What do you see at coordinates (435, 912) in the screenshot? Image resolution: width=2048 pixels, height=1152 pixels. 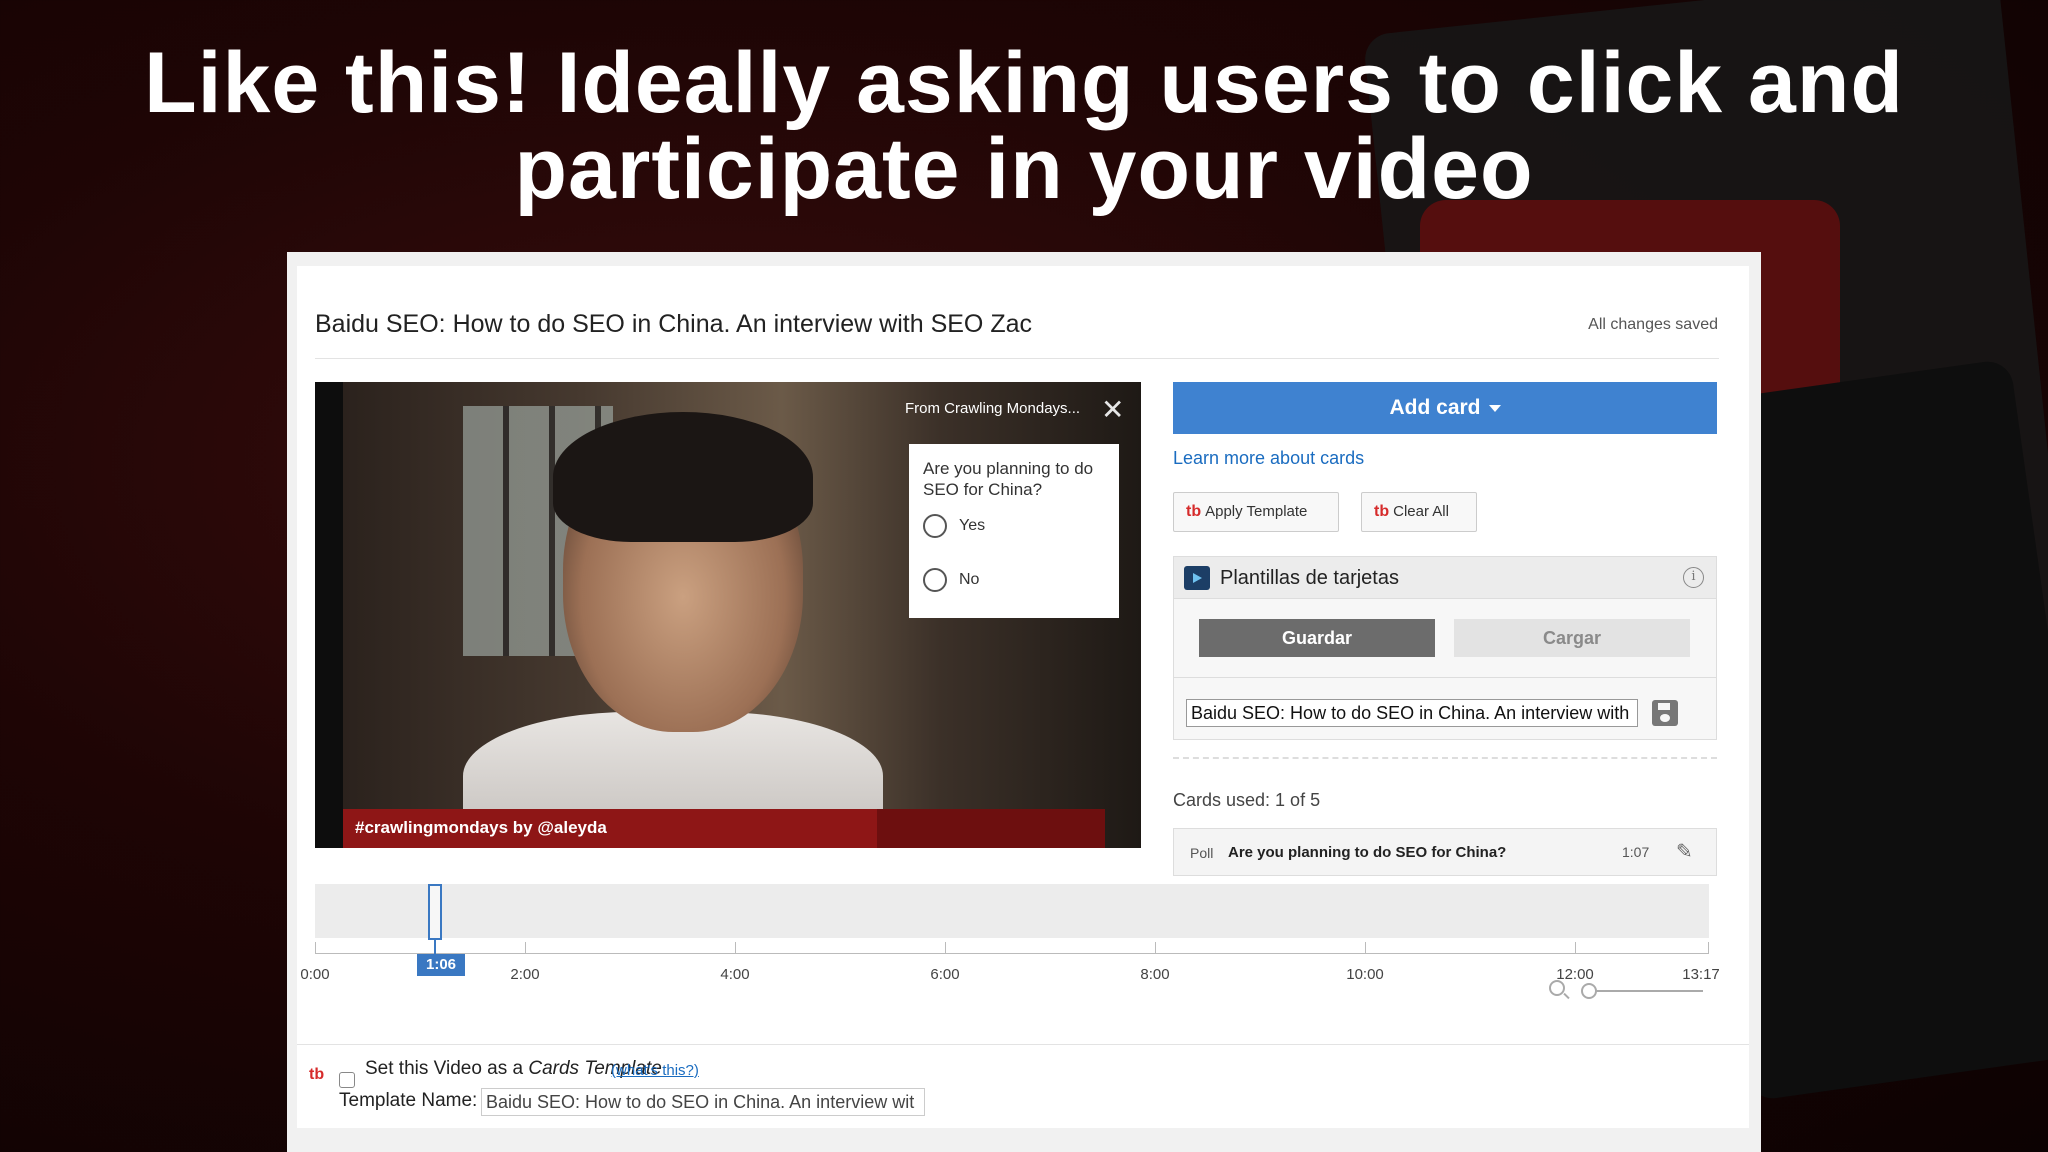 I see `card-marker-handle` at bounding box center [435, 912].